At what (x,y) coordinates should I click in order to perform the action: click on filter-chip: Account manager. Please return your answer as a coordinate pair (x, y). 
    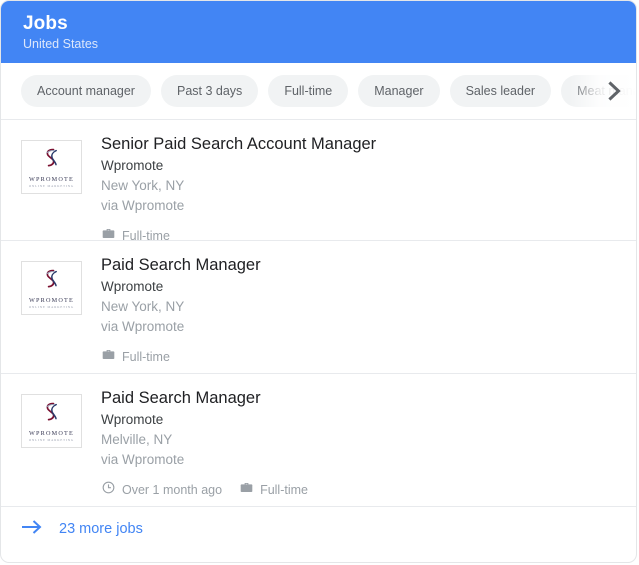
    Looking at the image, I should click on (86, 91).